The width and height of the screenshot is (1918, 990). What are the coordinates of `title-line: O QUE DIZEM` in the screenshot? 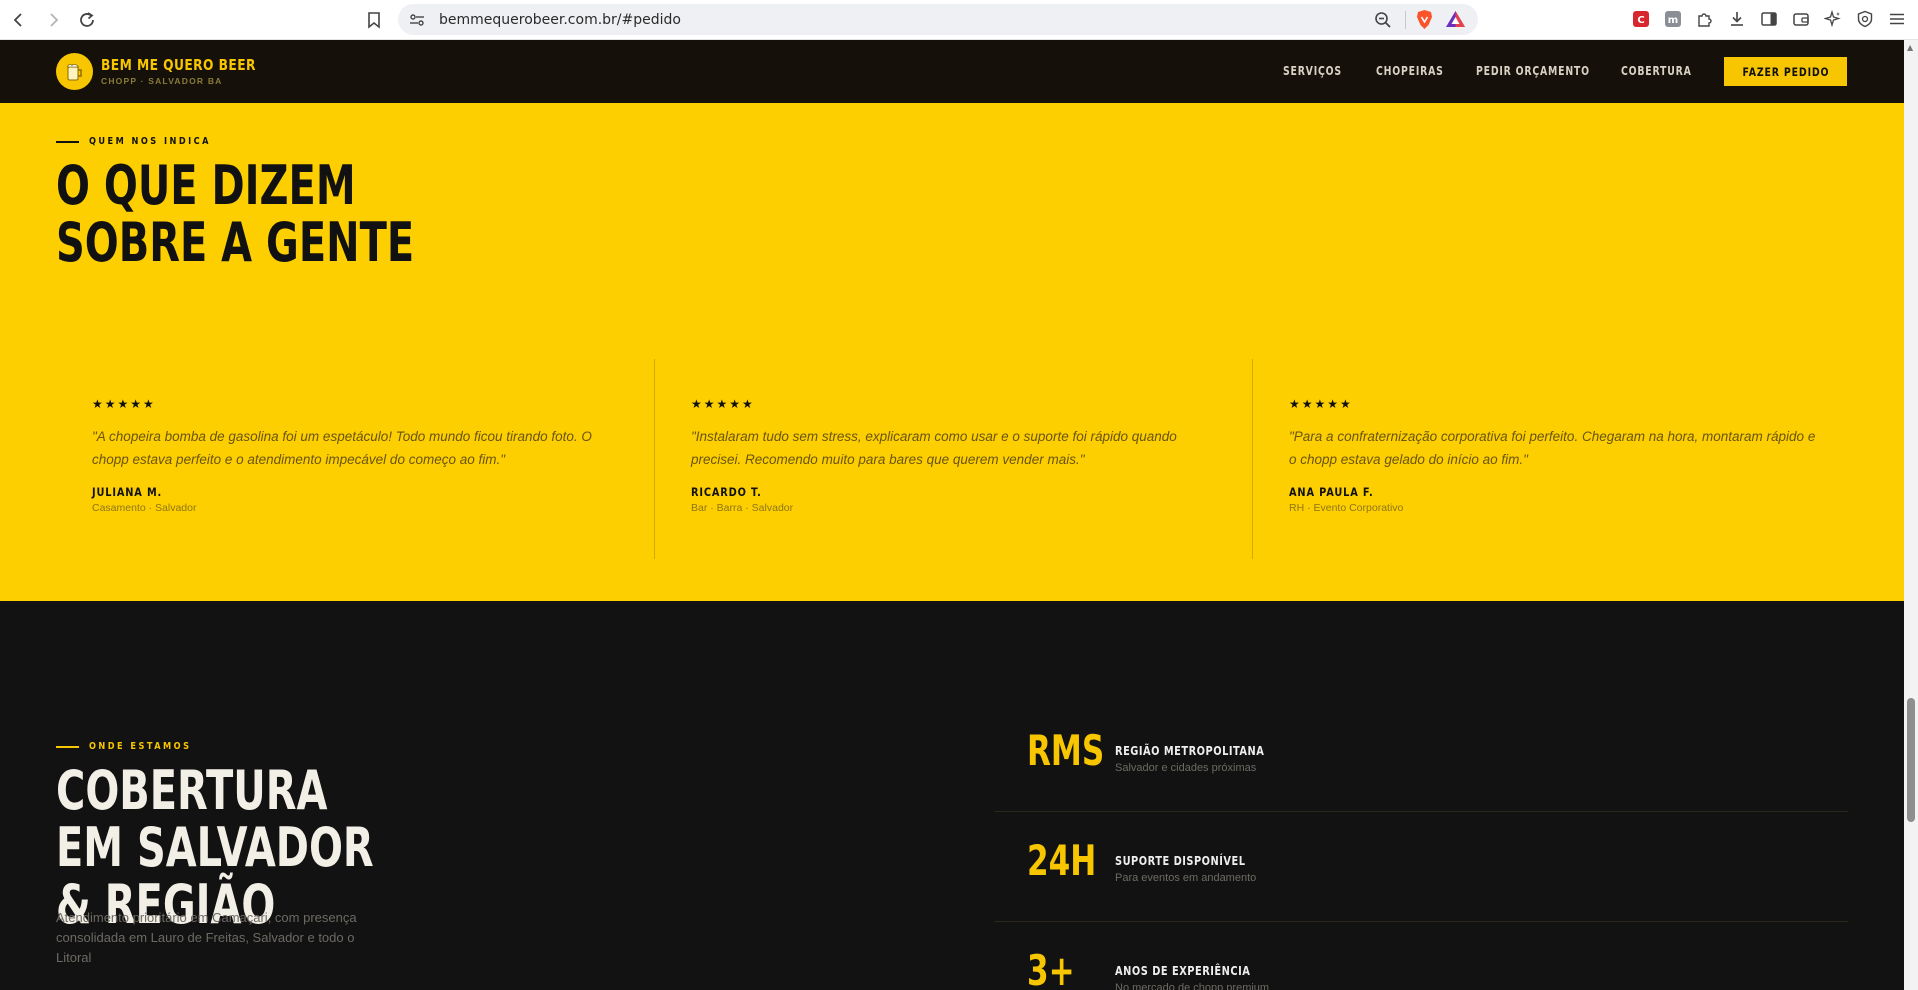 It's located at (206, 185).